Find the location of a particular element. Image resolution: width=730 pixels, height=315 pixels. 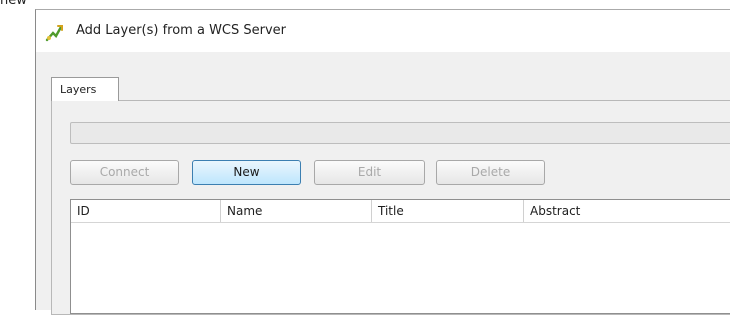

new-button: New is located at coordinates (246, 172).